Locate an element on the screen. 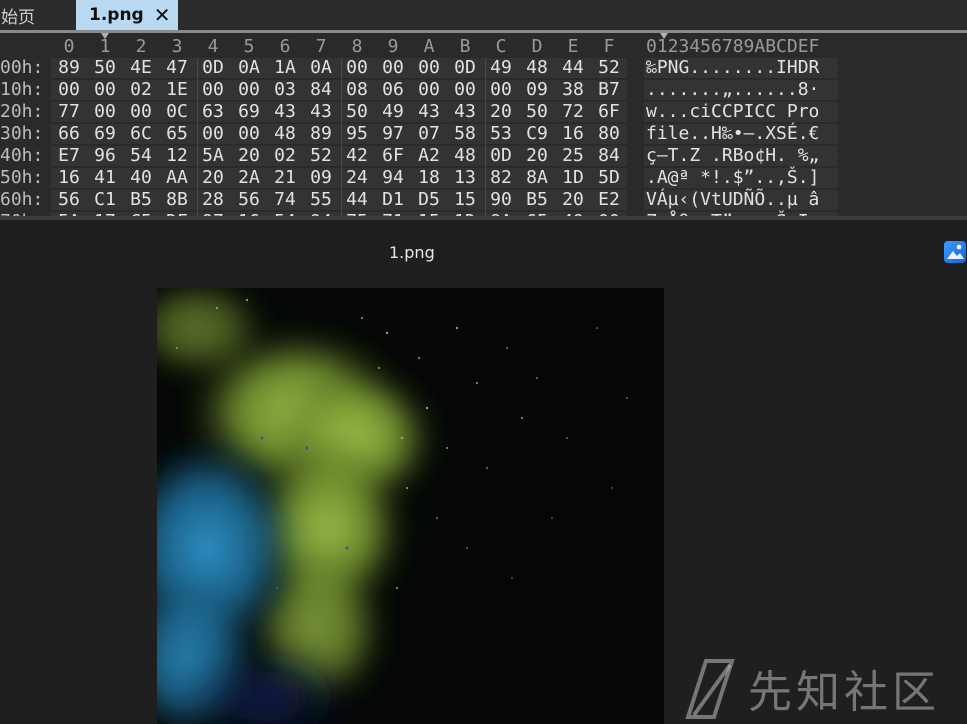  hex-byte: 13 is located at coordinates (465, 177).